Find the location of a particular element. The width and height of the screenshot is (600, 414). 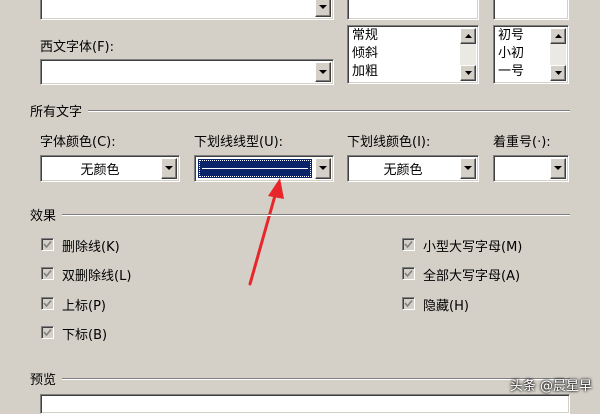

underline-color-value: 无颜色 is located at coordinates (403, 170).